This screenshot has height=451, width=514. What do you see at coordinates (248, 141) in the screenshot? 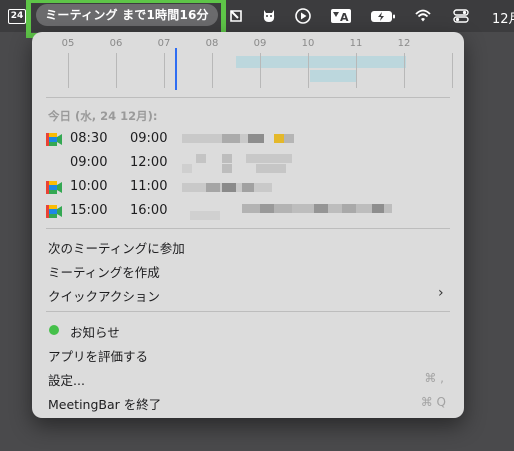
I see `event-row: 08:30 09:00` at bounding box center [248, 141].